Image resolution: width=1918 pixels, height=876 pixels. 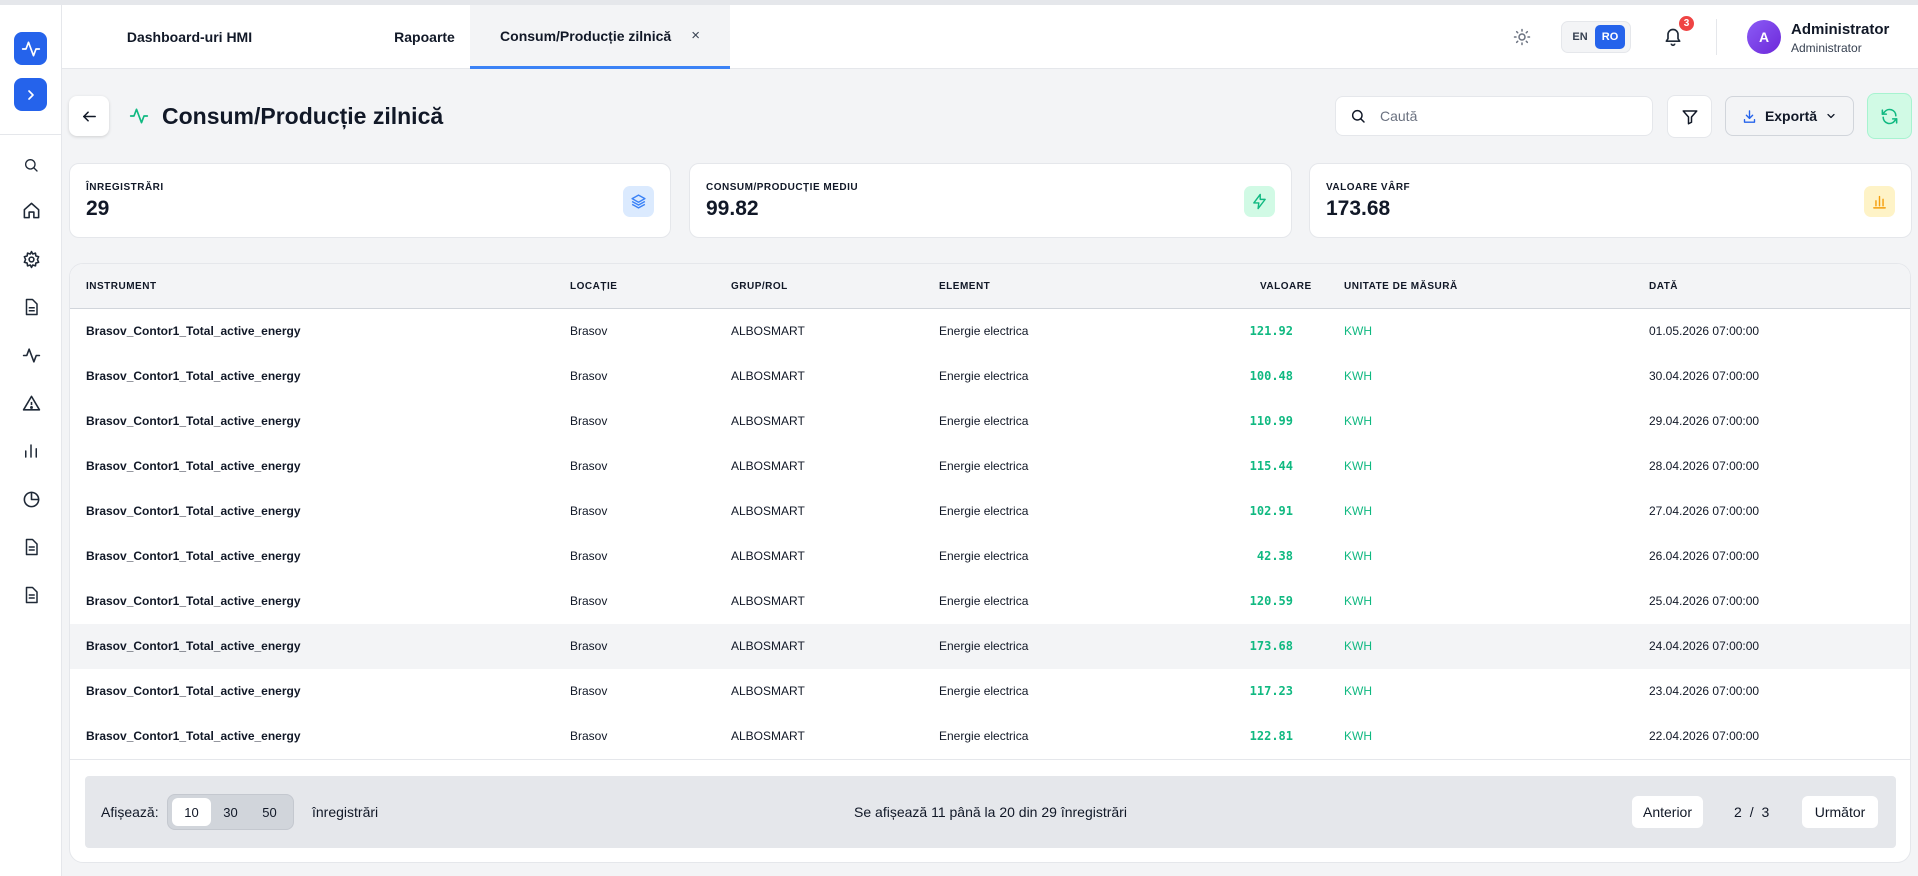 What do you see at coordinates (695, 35) in the screenshot?
I see `close-tab-icon: ×` at bounding box center [695, 35].